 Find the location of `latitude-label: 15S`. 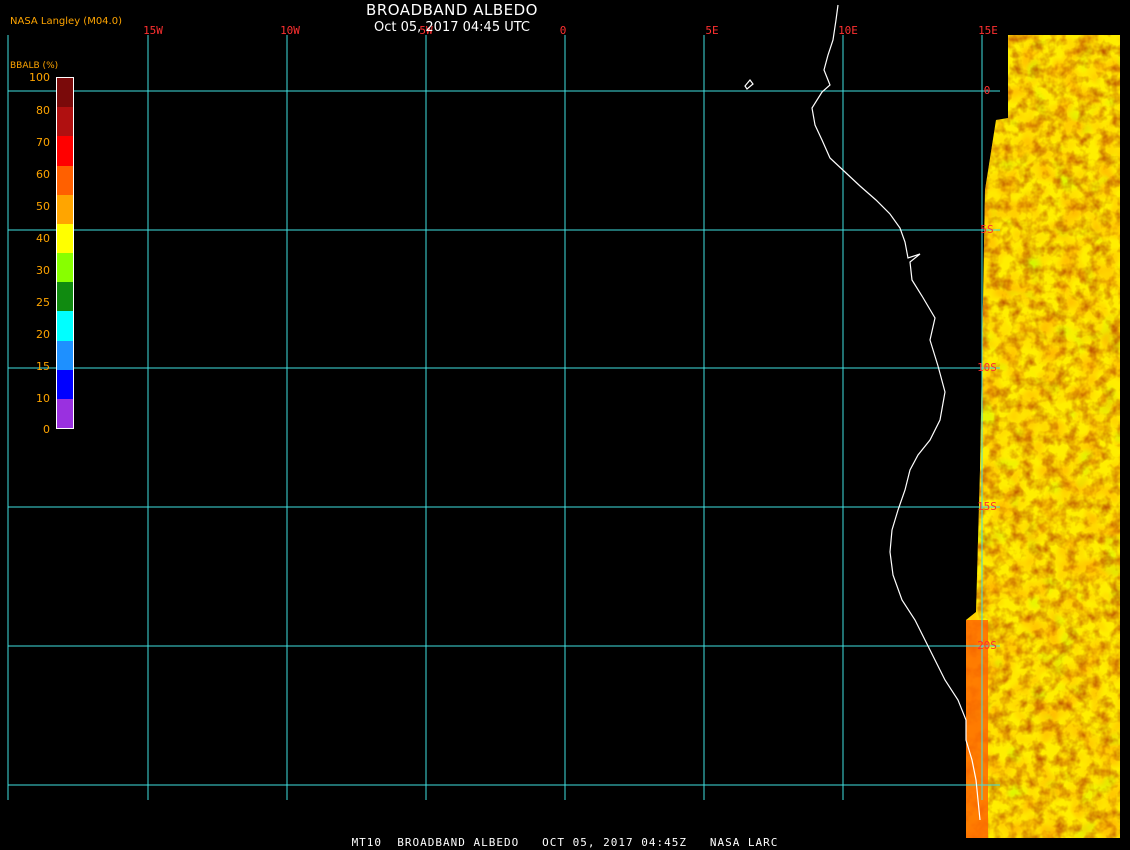

latitude-label: 15S is located at coordinates (987, 506).